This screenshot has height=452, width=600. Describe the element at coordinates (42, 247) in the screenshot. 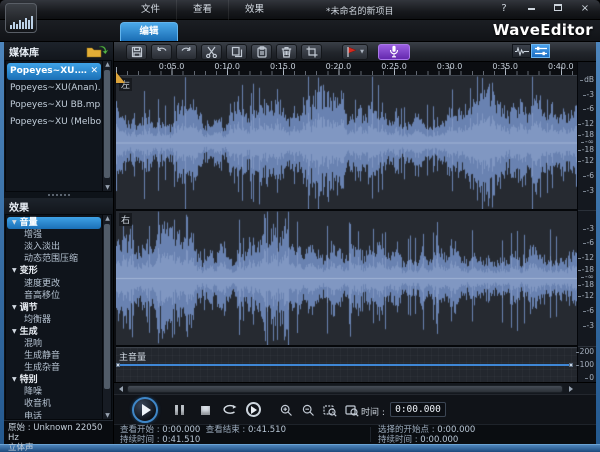

I see `effect-label: 淡入淡出` at that location.